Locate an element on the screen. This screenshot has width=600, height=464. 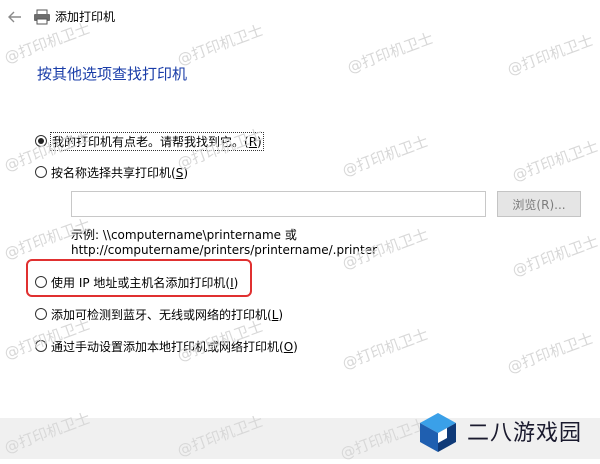
radio-ip-hostname is located at coordinates (41, 282).